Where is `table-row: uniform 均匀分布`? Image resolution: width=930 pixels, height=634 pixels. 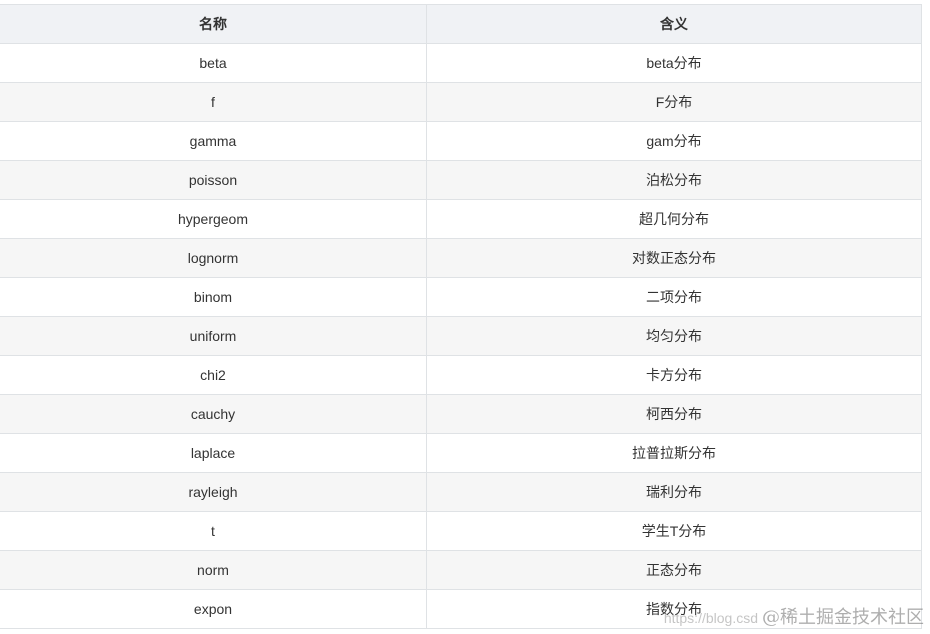 table-row: uniform 均匀分布 is located at coordinates (461, 336).